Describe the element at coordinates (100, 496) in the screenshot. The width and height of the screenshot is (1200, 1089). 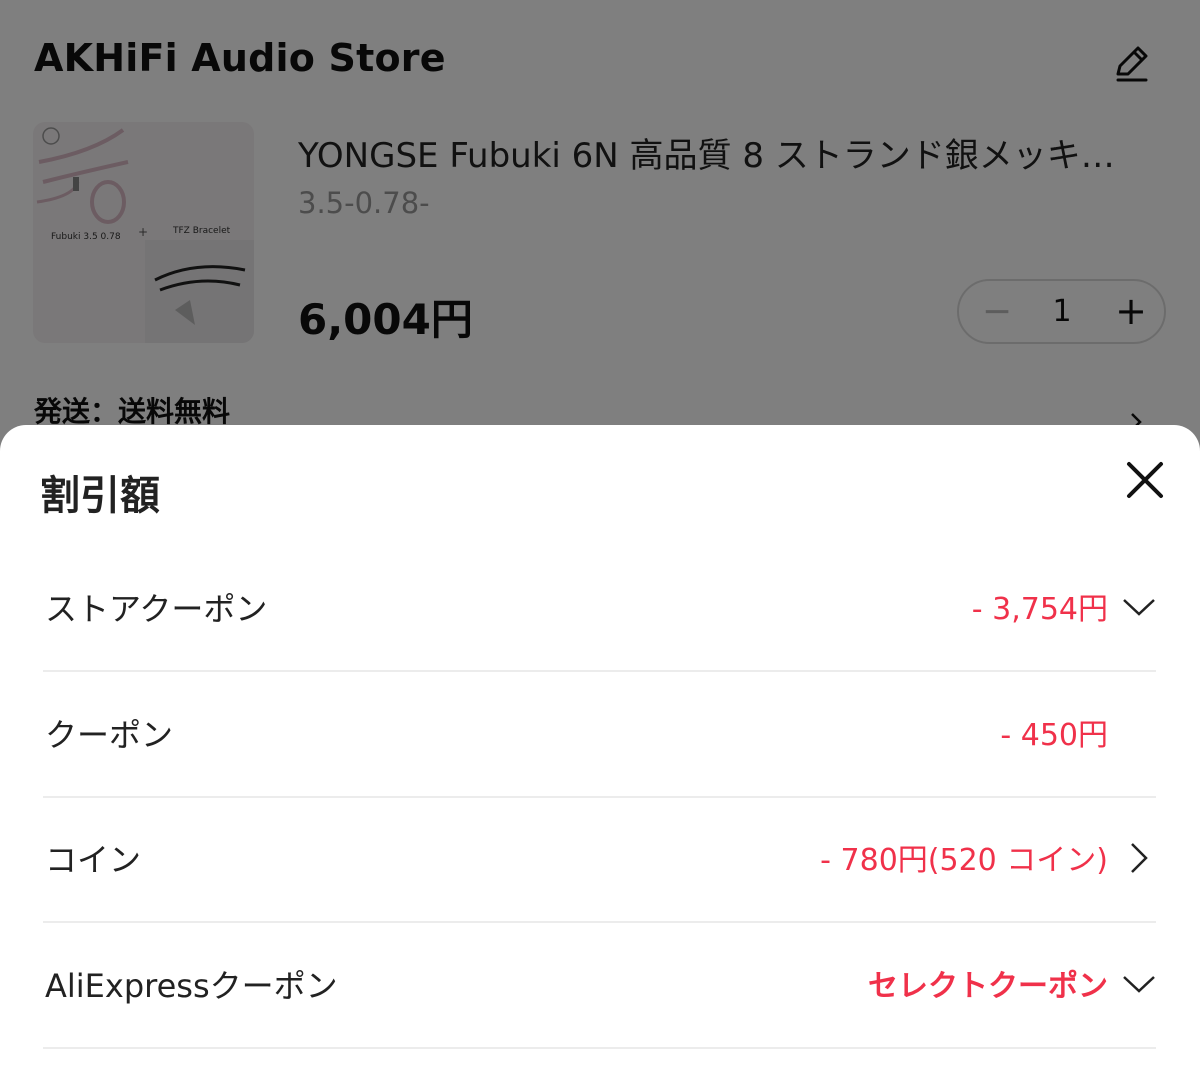
I see `sheet-title: 割引額` at that location.